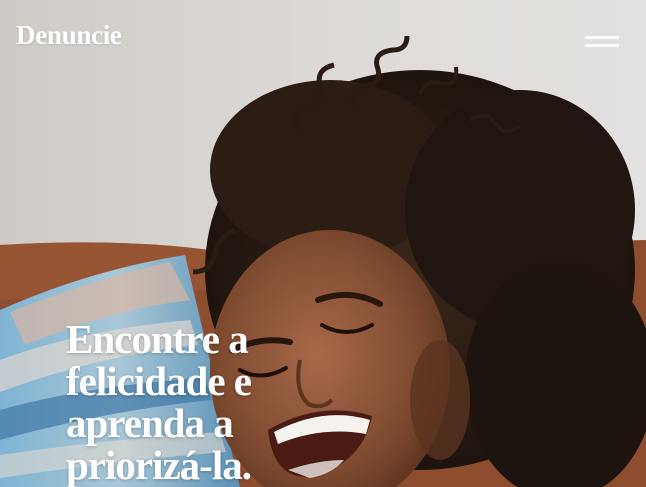 This screenshot has width=646, height=487. I want to click on hero-heading-line: felicidade e, so click(159, 381).